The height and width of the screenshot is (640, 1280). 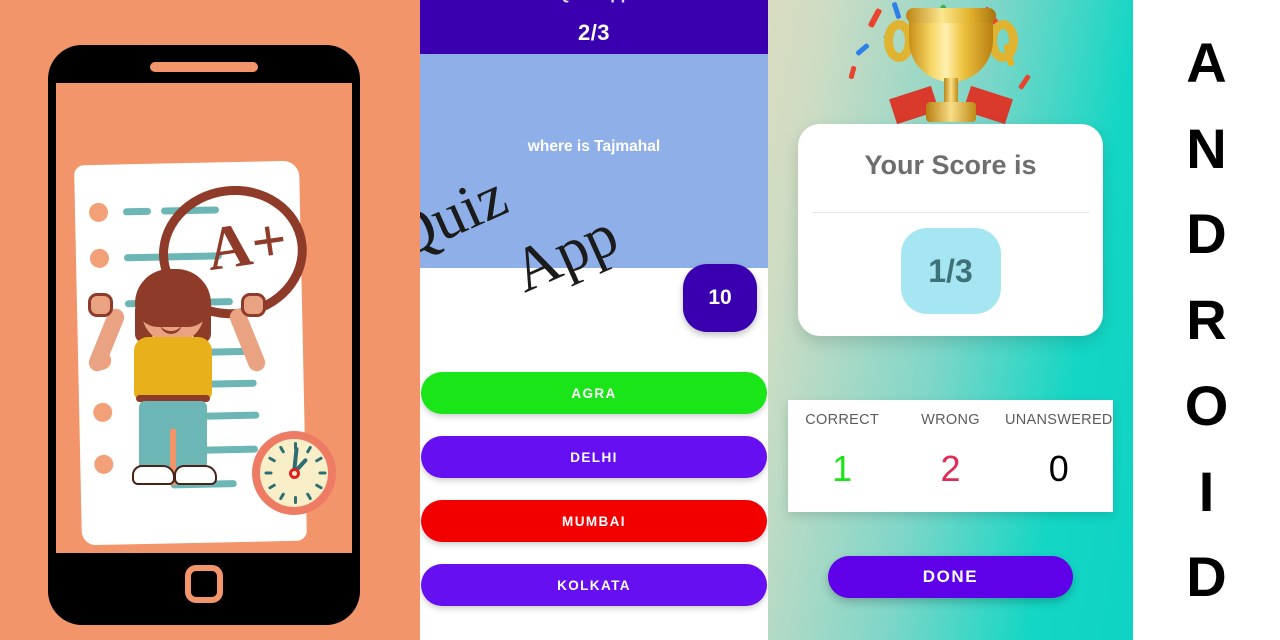 I want to click on trophy-base, so click(x=950, y=112).